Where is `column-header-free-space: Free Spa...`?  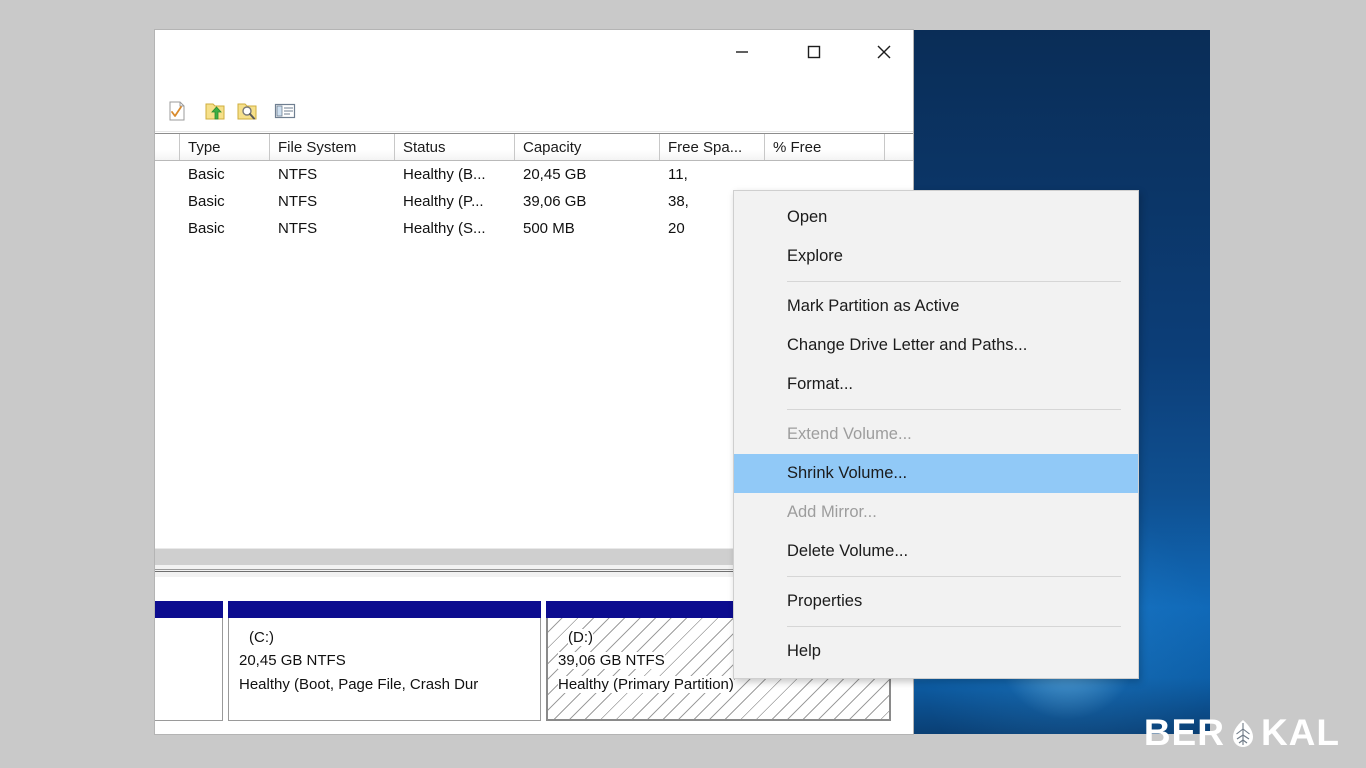 column-header-free-space: Free Spa... is located at coordinates (712, 147).